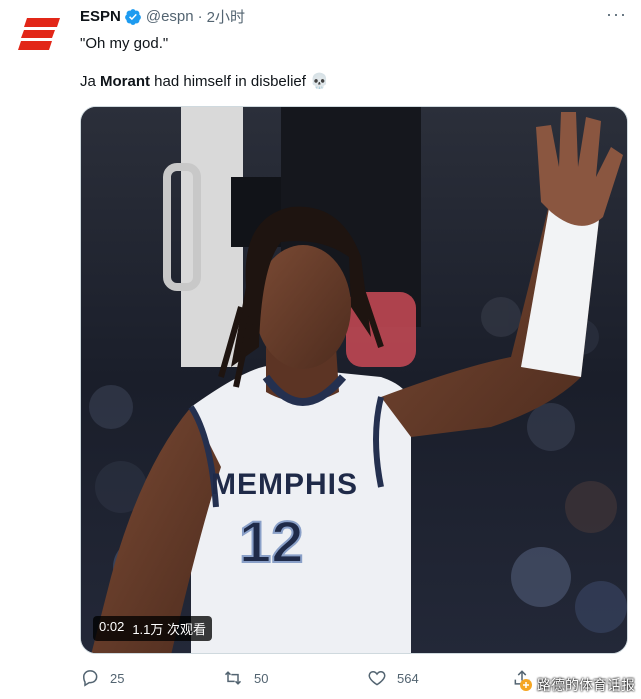  I want to click on jersey-team-text: MEMPHIS, so click(284, 484).